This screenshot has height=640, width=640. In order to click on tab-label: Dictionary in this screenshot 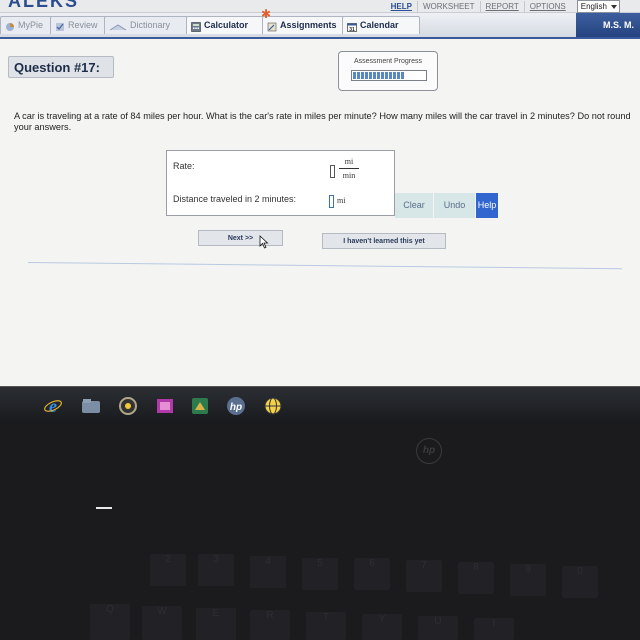, I will do `click(150, 25)`.